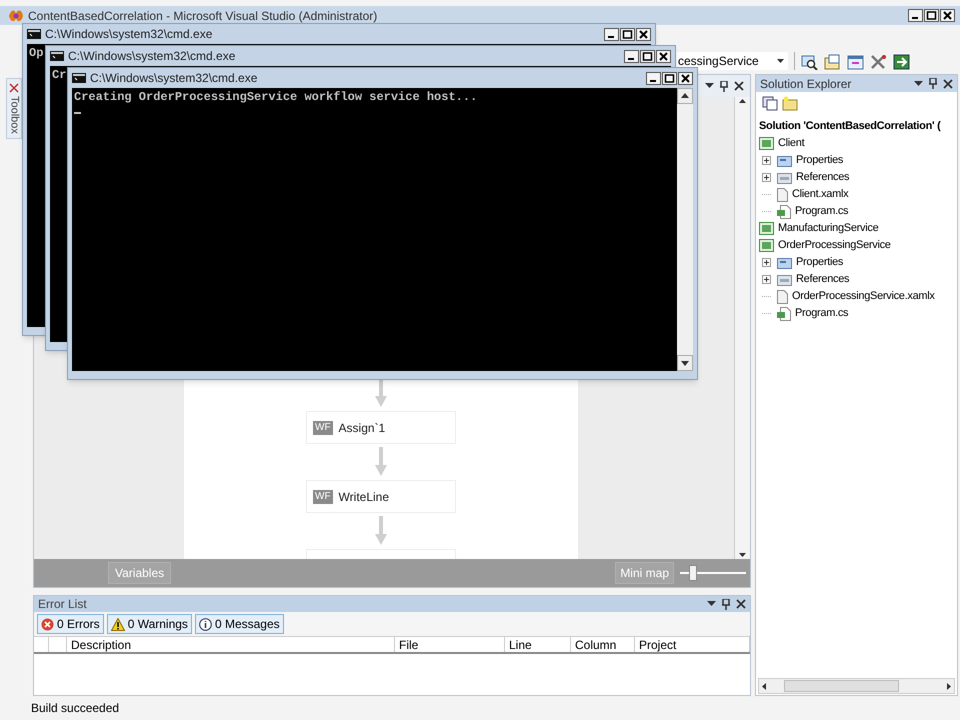 This screenshot has width=960, height=720. I want to click on panel-title: Error List, so click(62, 604).